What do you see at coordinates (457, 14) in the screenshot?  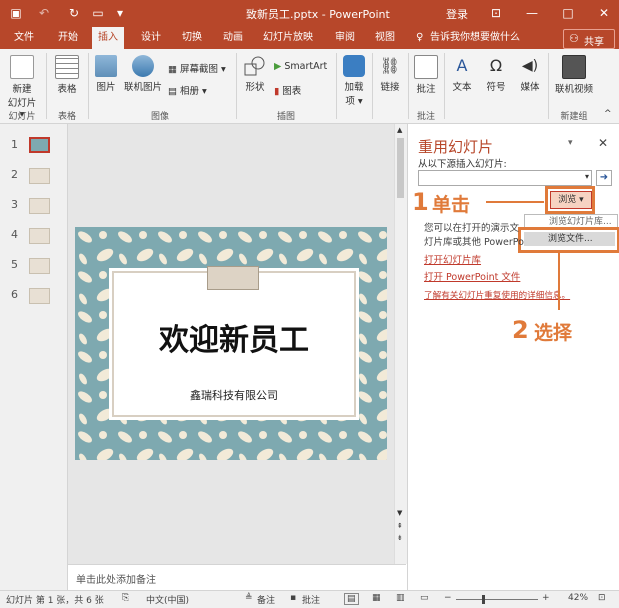 I see `sign-in-link: 登录` at bounding box center [457, 14].